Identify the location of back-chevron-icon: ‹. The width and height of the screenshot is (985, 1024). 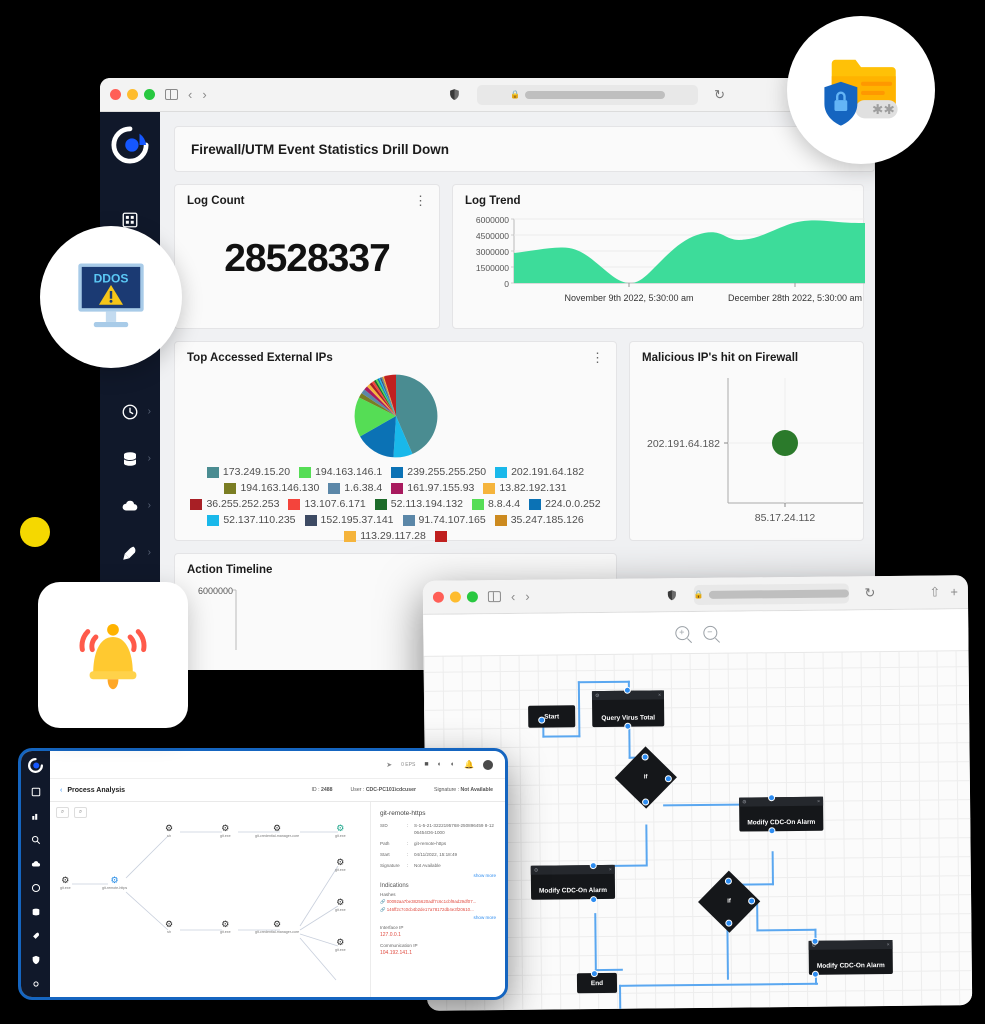
(61, 790).